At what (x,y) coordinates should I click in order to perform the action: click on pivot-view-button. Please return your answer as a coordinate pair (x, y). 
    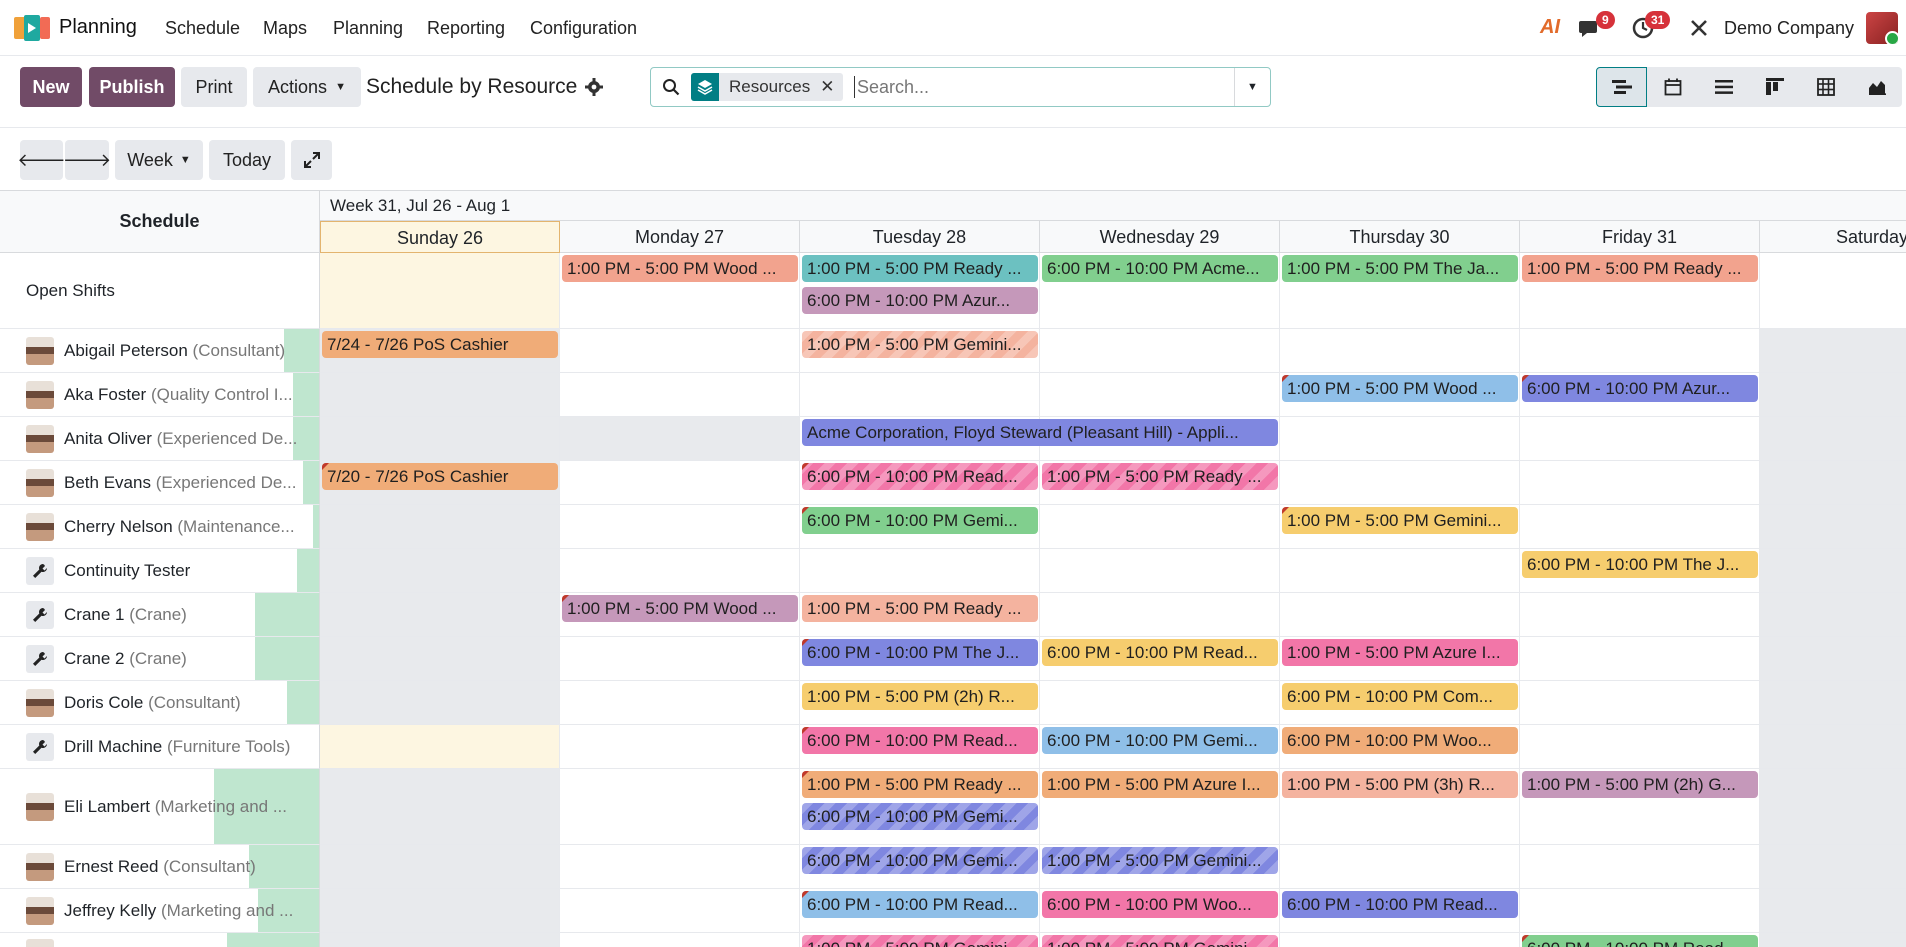
    Looking at the image, I should click on (1825, 87).